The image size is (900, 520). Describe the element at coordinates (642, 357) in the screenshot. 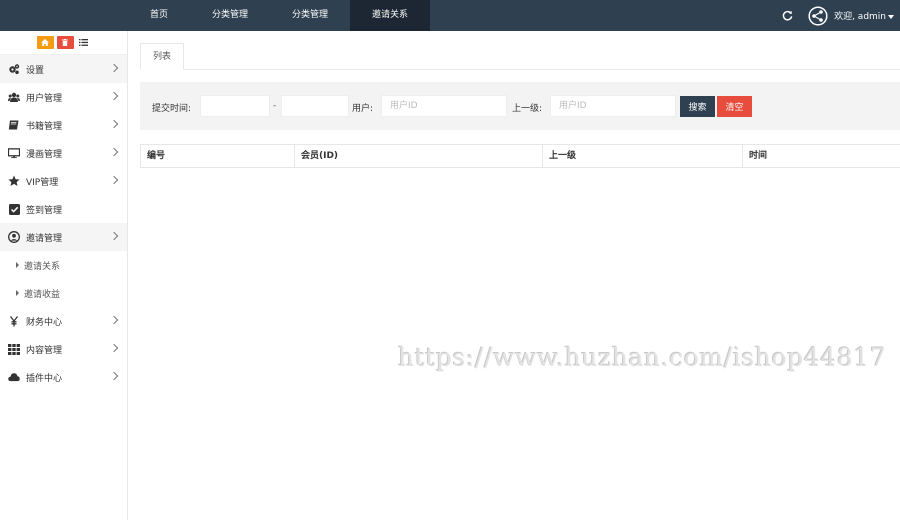

I see `watermark-text: https://www.huzhan.com/ishop44817` at that location.